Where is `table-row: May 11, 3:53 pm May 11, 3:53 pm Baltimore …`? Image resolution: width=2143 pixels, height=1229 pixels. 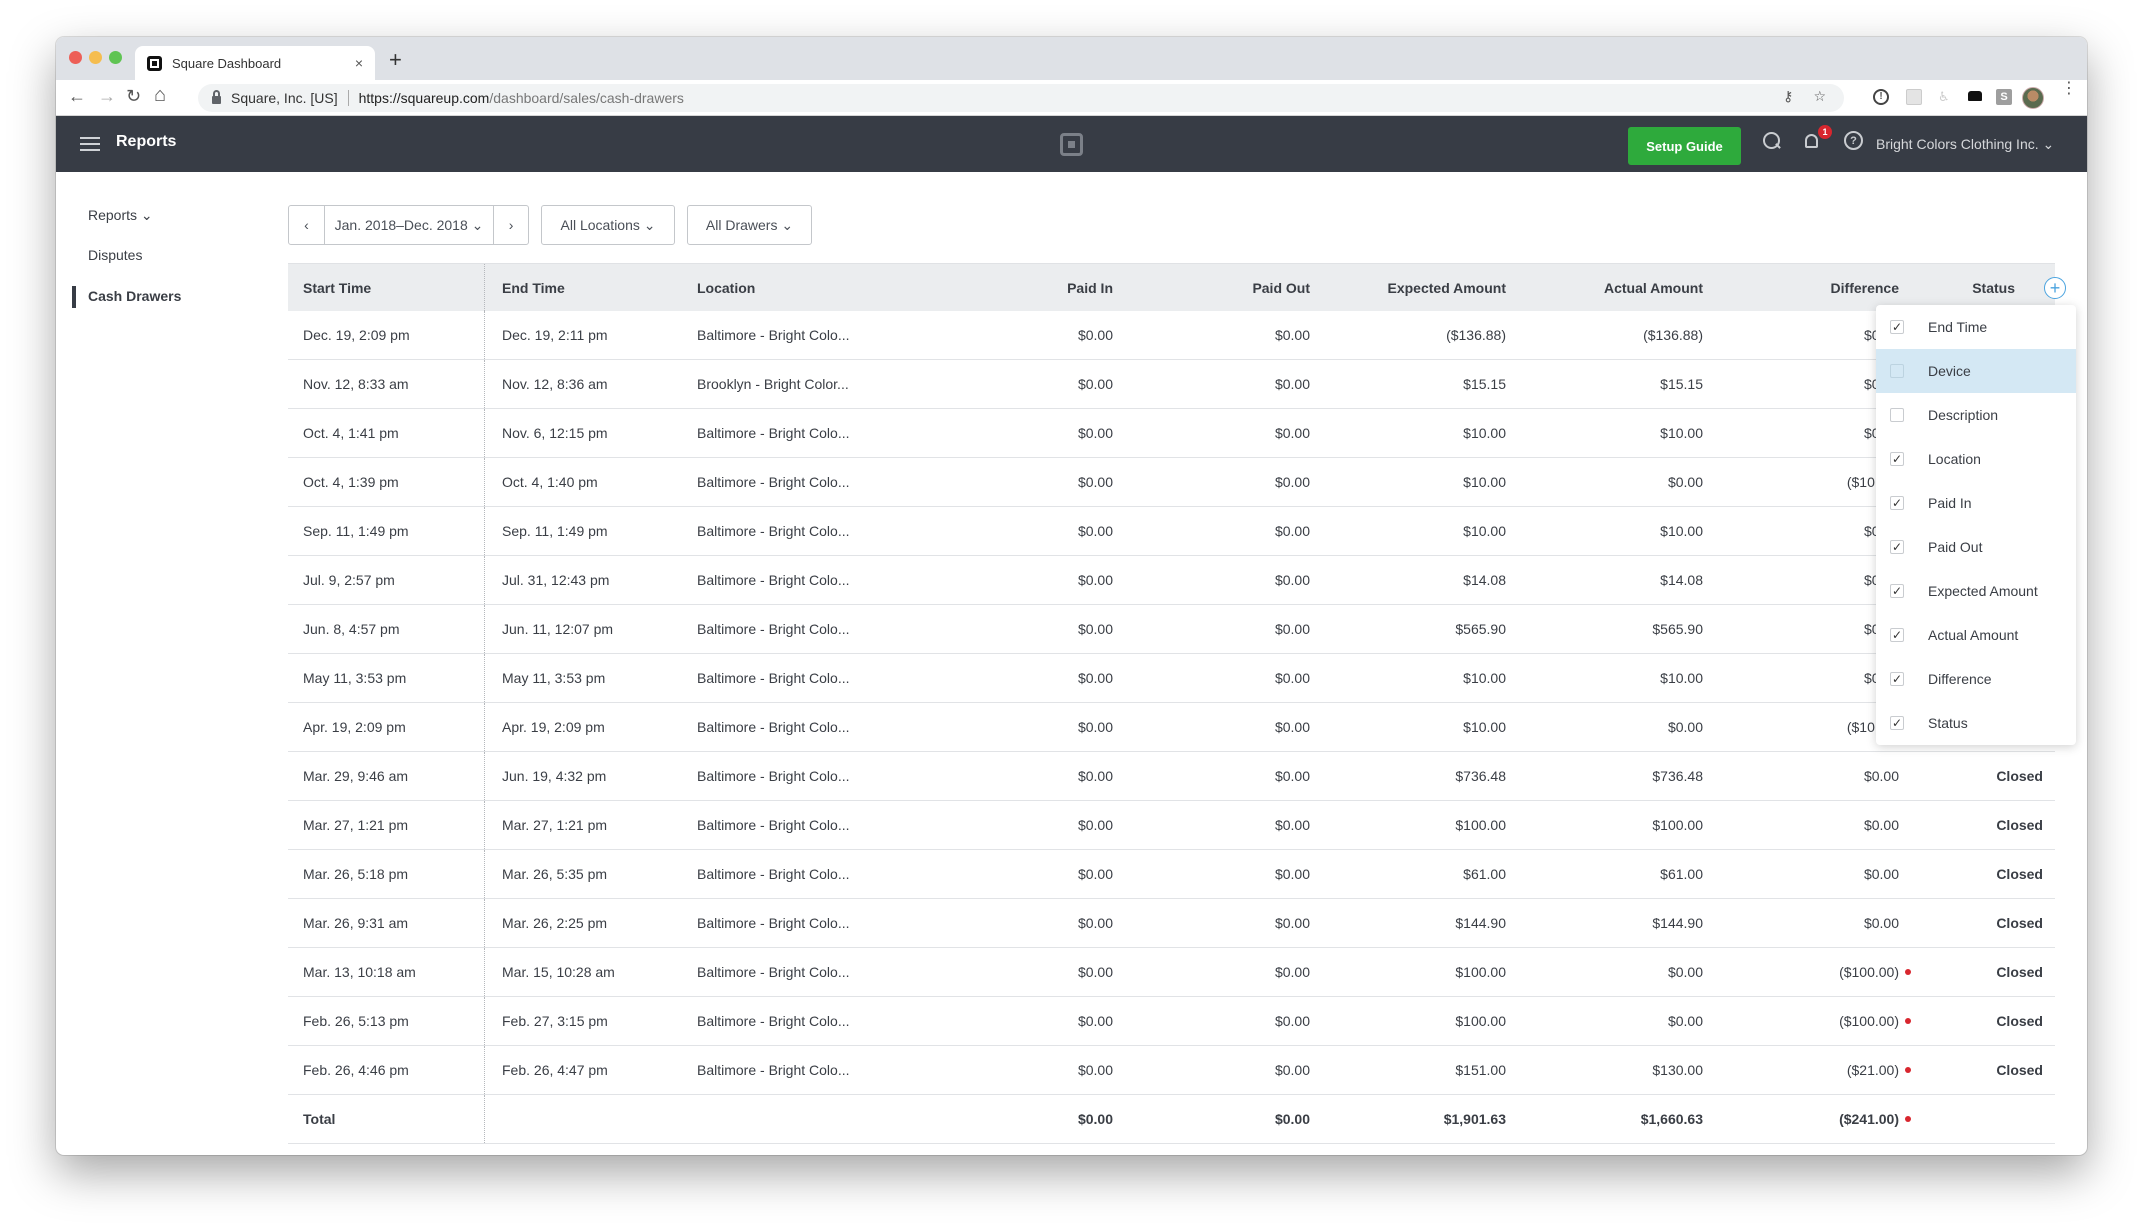 table-row: May 11, 3:53 pm May 11, 3:53 pm Baltimore … is located at coordinates (1171, 678).